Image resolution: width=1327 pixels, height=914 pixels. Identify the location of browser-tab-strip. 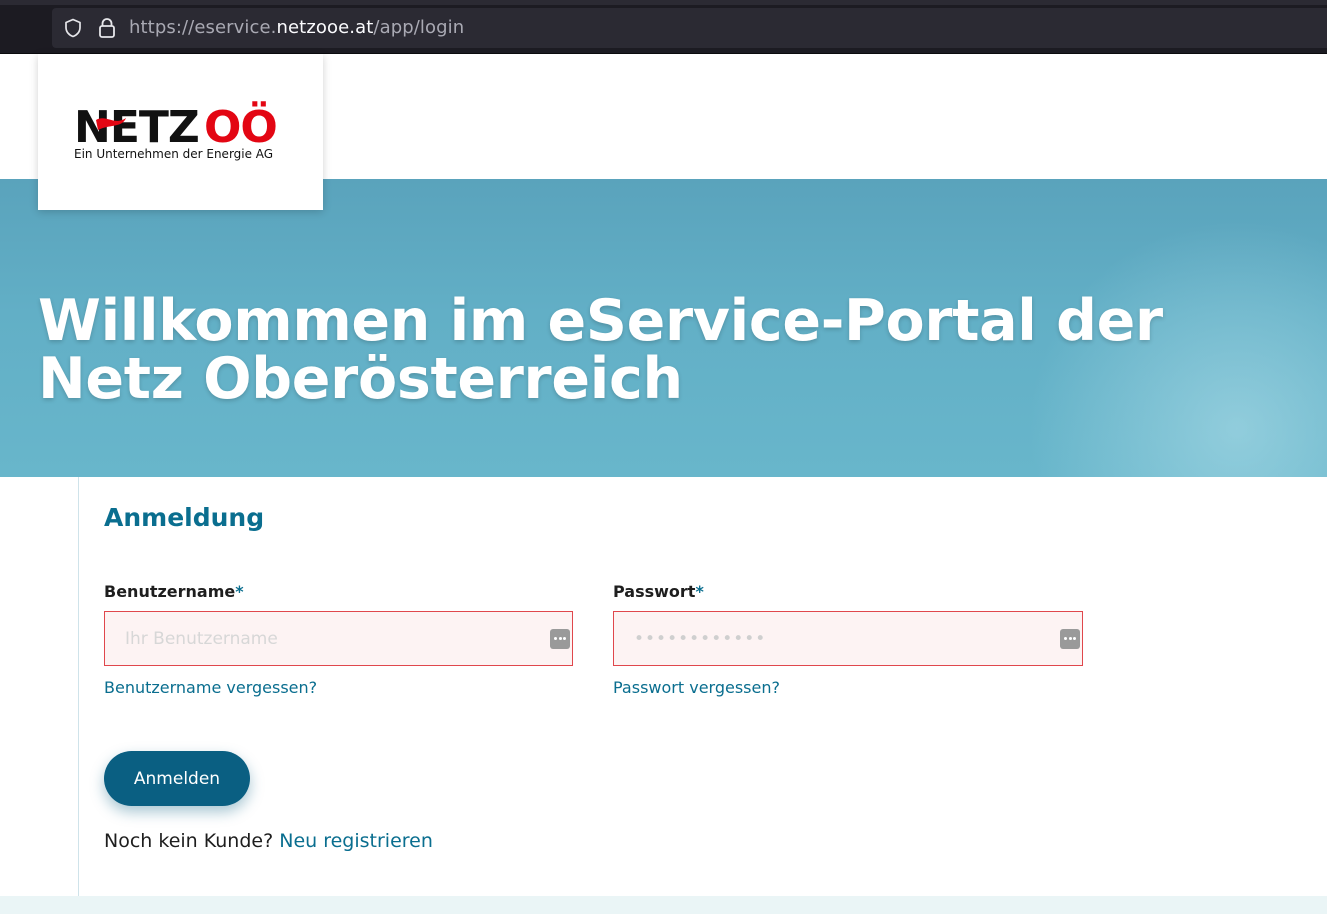
(663, 2).